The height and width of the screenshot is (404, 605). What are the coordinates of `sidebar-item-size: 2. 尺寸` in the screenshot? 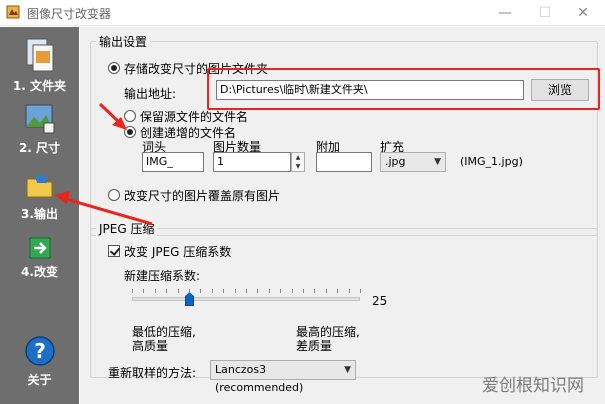 It's located at (39, 129).